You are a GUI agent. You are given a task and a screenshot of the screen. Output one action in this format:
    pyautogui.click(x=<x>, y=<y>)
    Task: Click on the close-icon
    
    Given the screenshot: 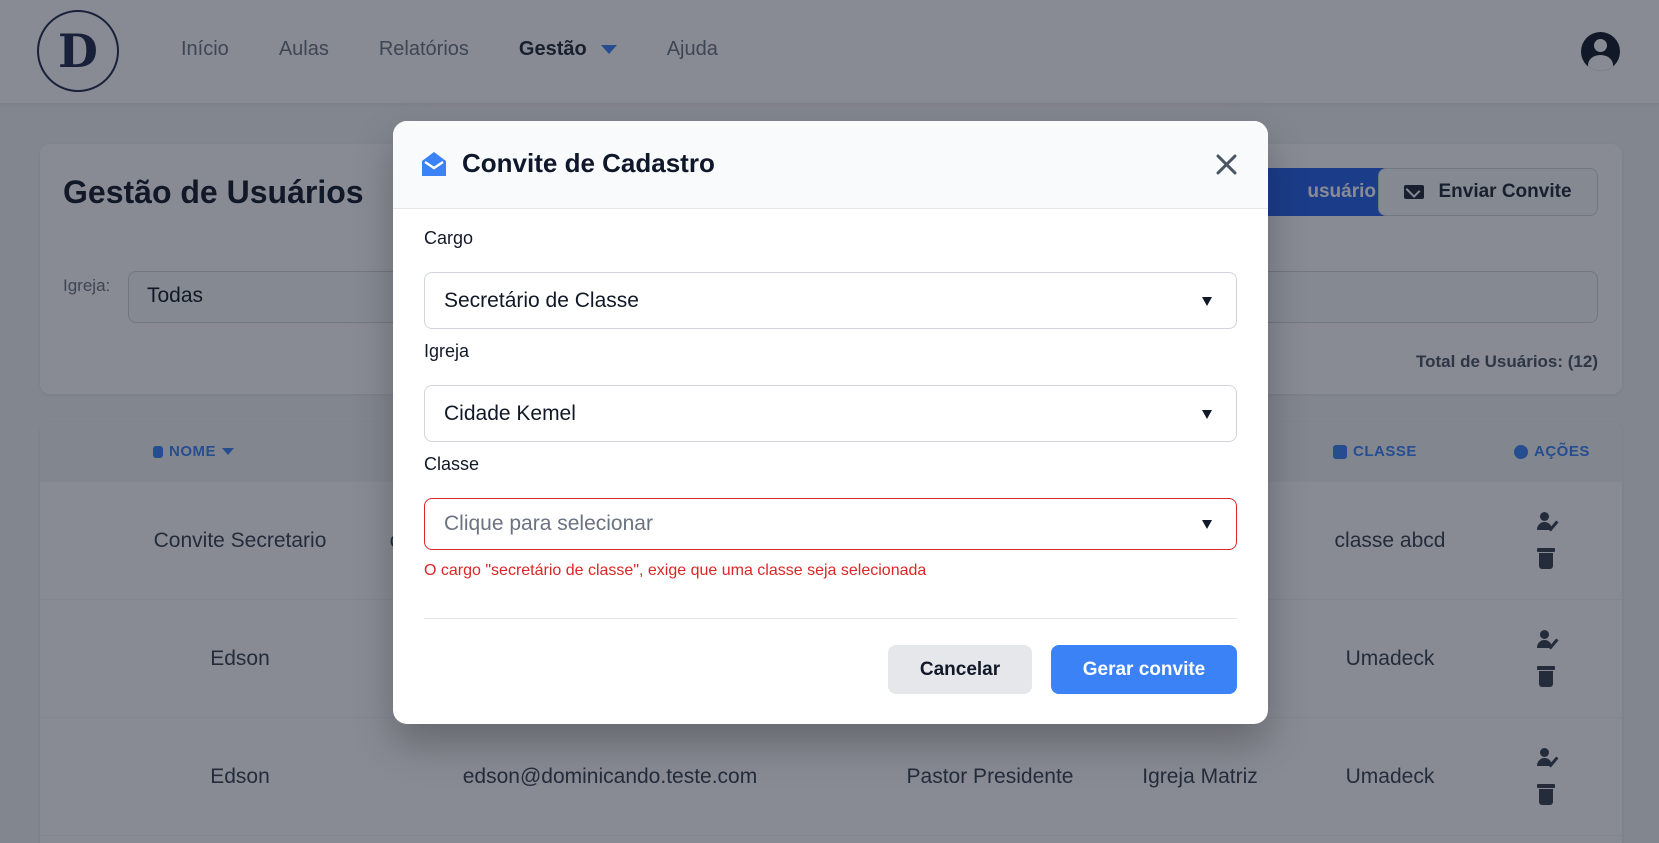 What is the action you would take?
    pyautogui.click(x=1226, y=164)
    